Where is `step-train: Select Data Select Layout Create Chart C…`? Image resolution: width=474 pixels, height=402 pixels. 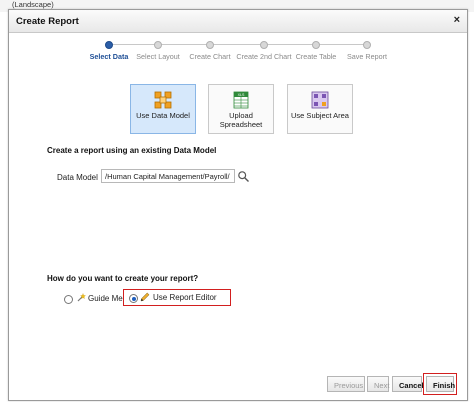 step-train: Select Data Select Layout Create Chart C… is located at coordinates (239, 53).